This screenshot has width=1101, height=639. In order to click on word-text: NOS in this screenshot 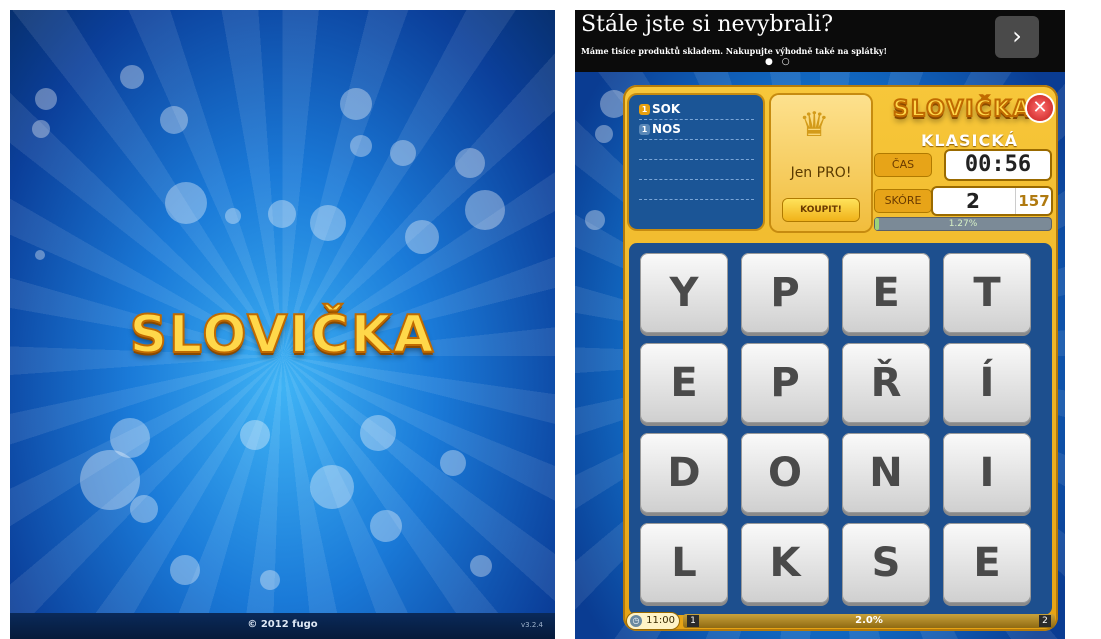, I will do `click(666, 129)`.